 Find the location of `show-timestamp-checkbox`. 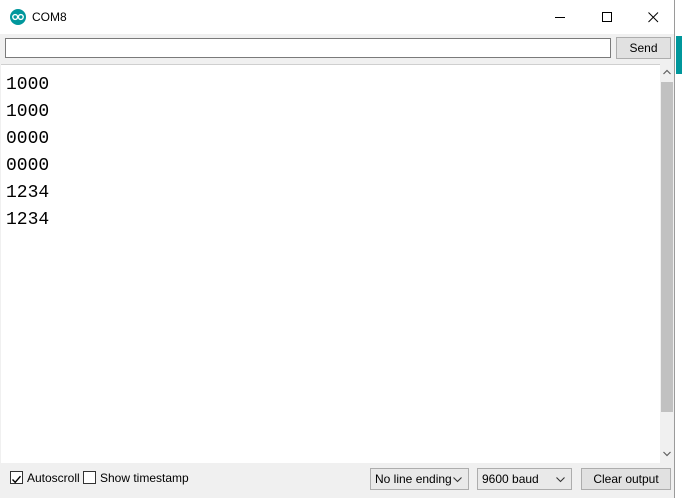

show-timestamp-checkbox is located at coordinates (89, 477).